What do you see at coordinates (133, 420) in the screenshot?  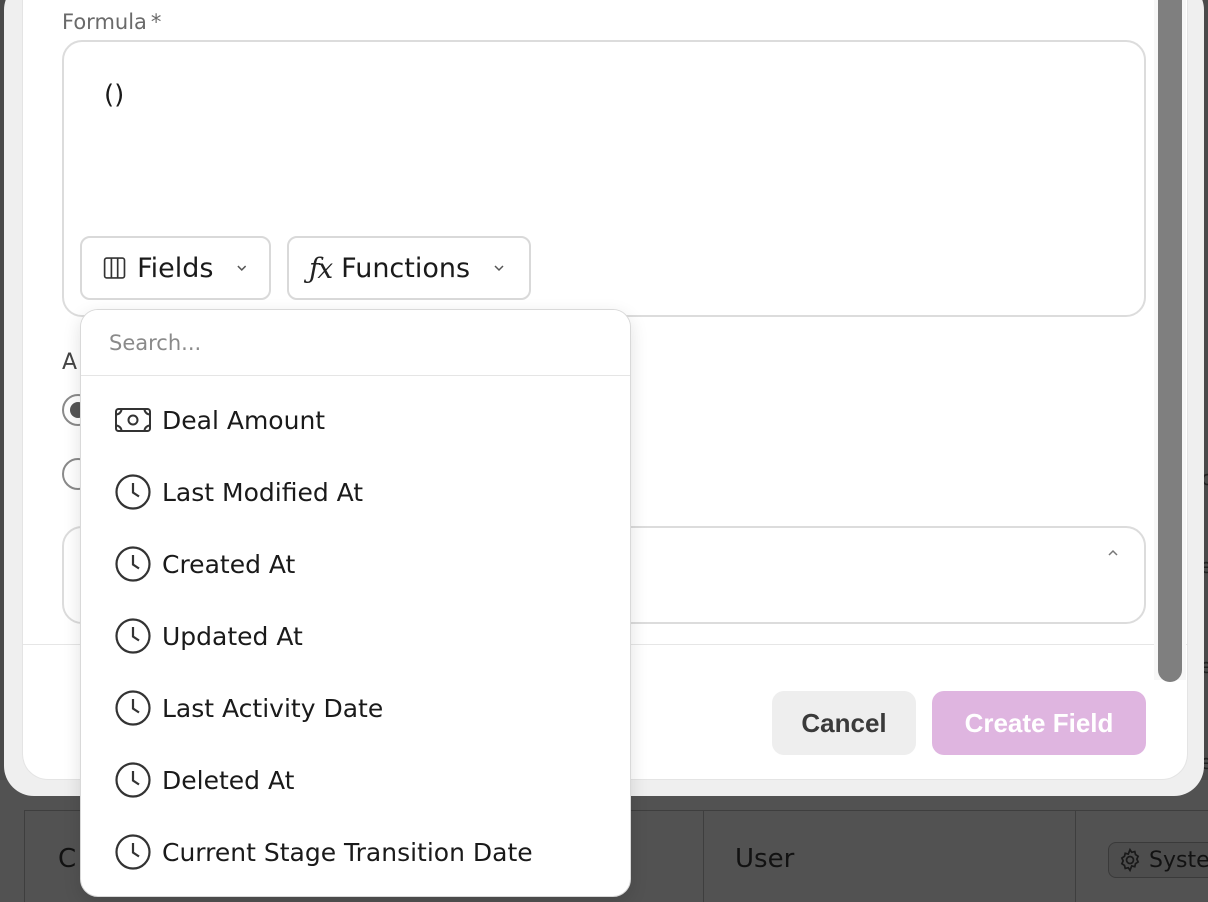 I see `money-icon` at bounding box center [133, 420].